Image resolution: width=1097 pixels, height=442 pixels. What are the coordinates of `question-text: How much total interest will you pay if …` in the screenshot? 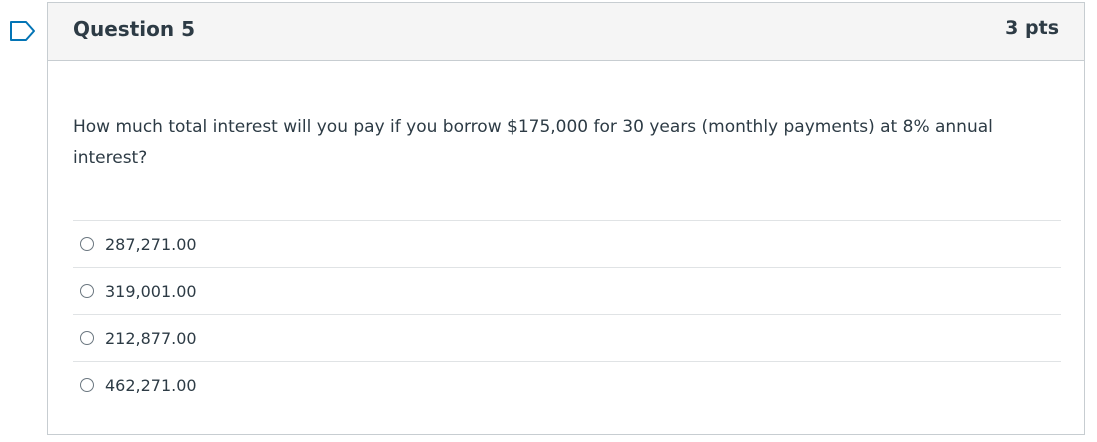 It's located at (533, 142).